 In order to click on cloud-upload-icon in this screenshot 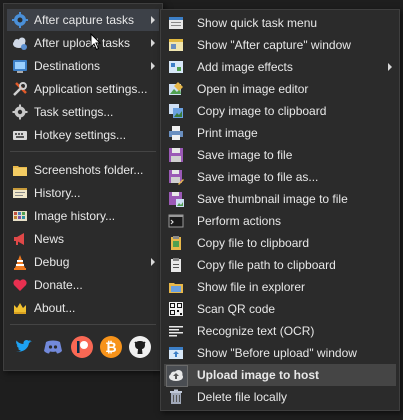, I will do `click(176, 375)`.